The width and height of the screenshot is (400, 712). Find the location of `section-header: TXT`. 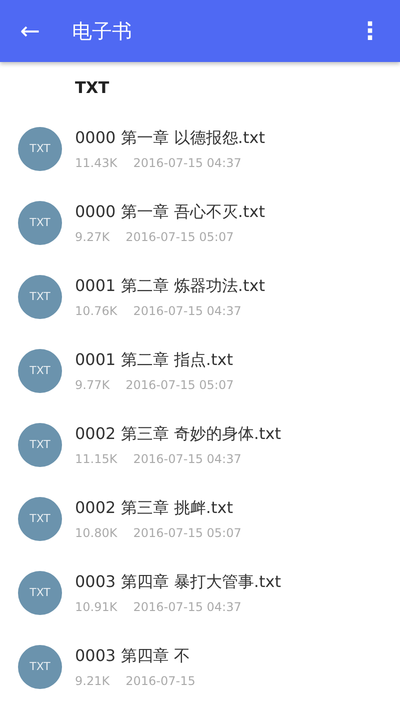

section-header: TXT is located at coordinates (92, 88).